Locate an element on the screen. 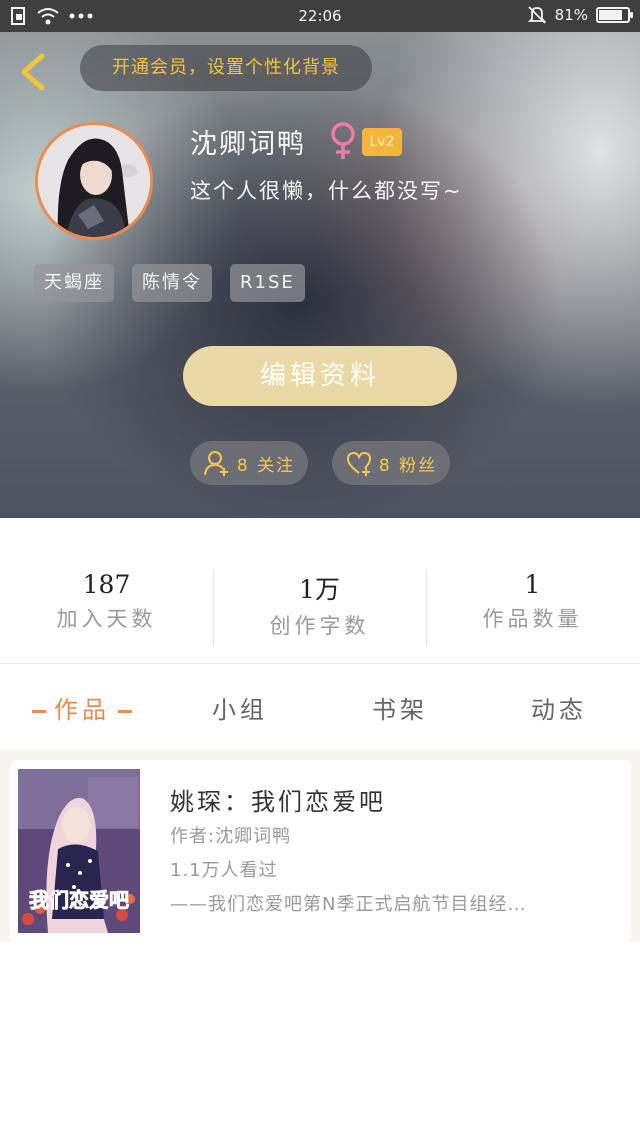 This screenshot has height=1138, width=640. fans-button: 8 粉丝 is located at coordinates (391, 463).